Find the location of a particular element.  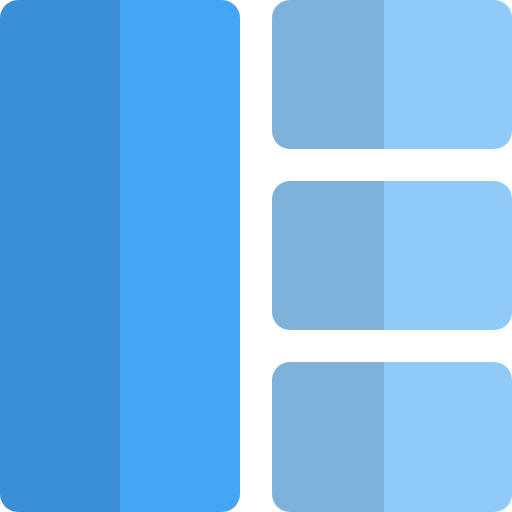

tile-top is located at coordinates (392, 74).